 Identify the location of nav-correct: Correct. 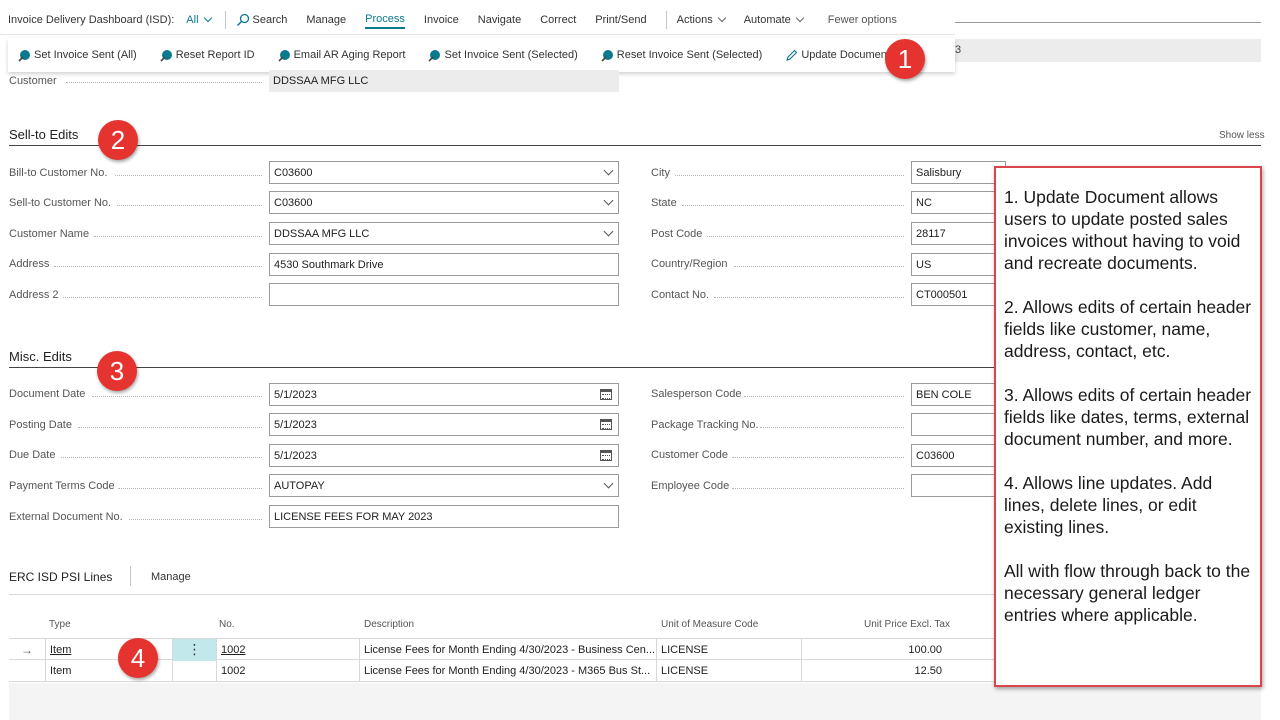
(558, 20).